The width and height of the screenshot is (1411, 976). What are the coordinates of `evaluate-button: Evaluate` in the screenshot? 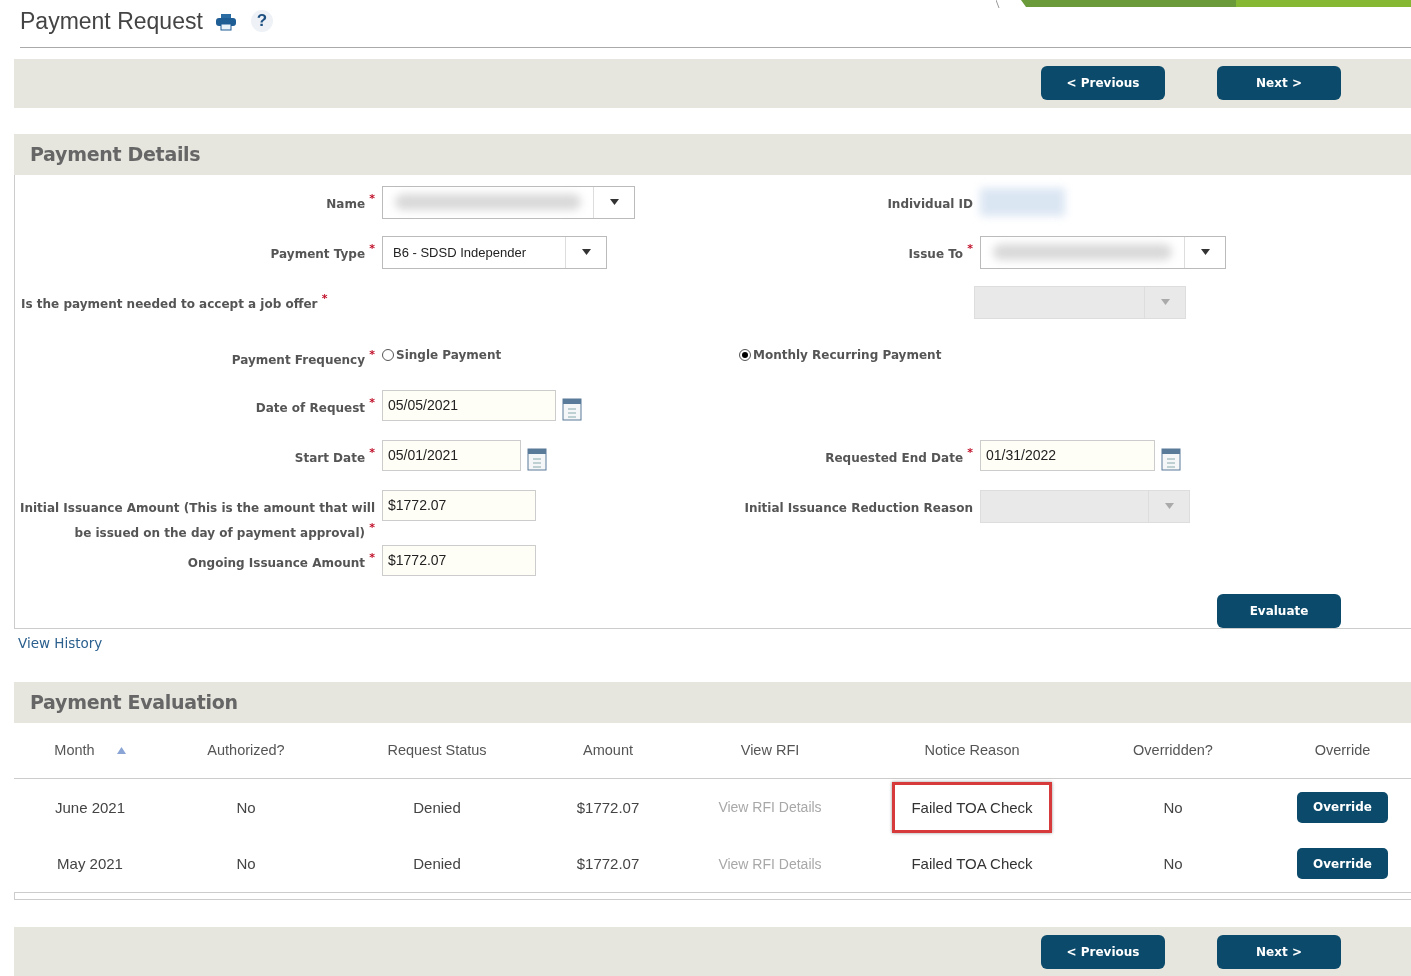 It's located at (1279, 610).